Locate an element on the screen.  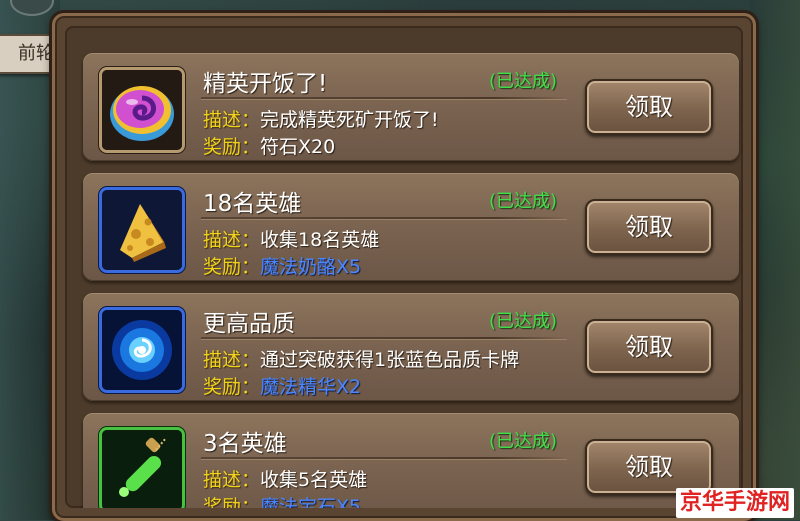
reward-row: 奖励：魔法宝石X5 is located at coordinates (282, 500).